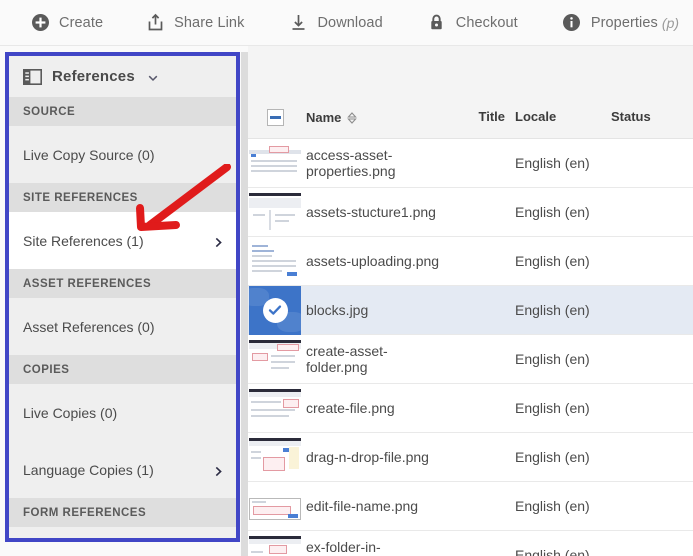  What do you see at coordinates (492, 116) in the screenshot?
I see `column-header-title-label: Title` at bounding box center [492, 116].